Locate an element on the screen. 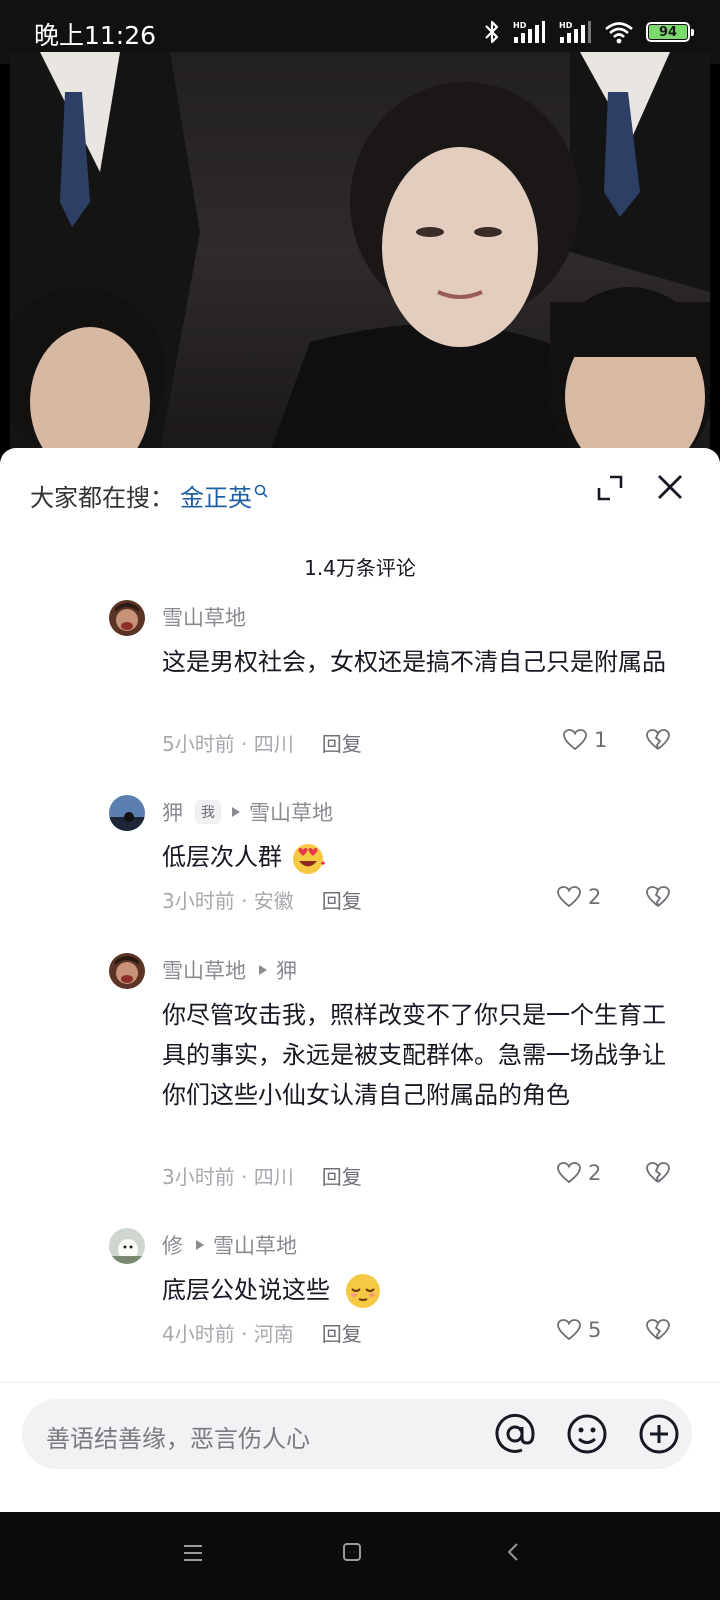 This screenshot has height=1600, width=720. comment-time-location: 3小时前 · 四川 is located at coordinates (228, 1177).